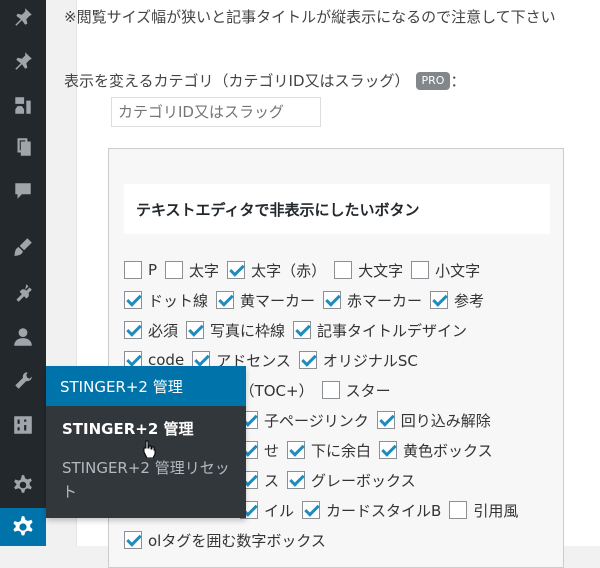 Image resolution: width=600 pixels, height=568 pixels. I want to click on option-item: 記事タイトルデザイン, so click(380, 330).